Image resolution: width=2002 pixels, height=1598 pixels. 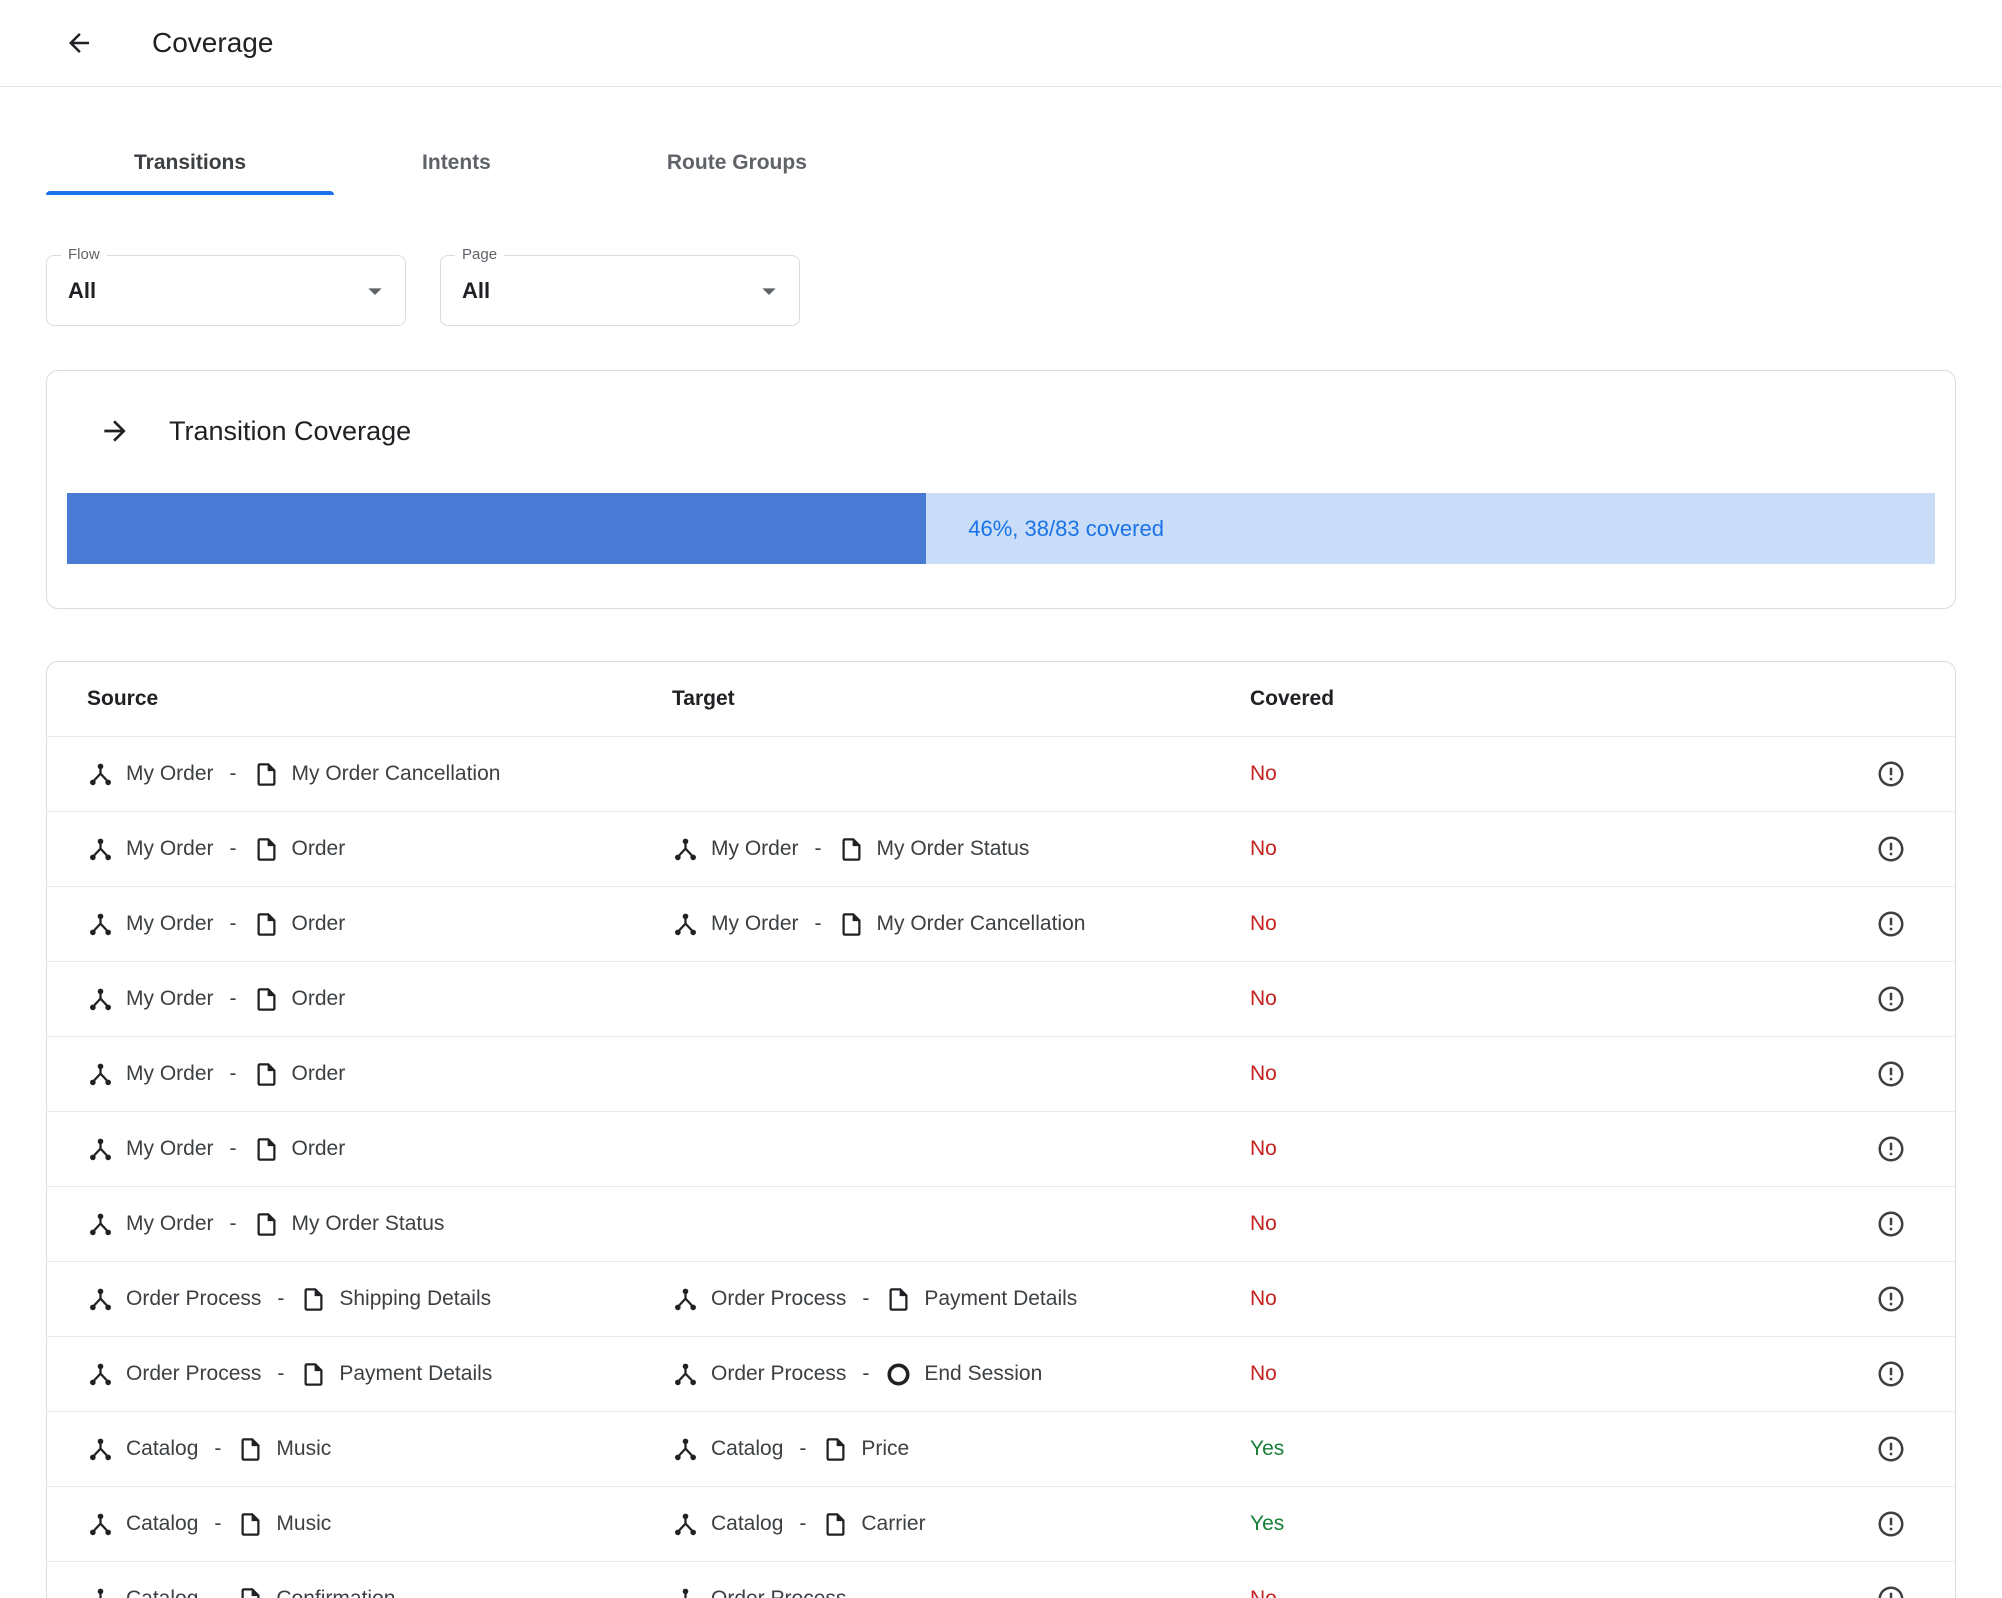 I want to click on tab-intents: Intents, so click(x=456, y=163).